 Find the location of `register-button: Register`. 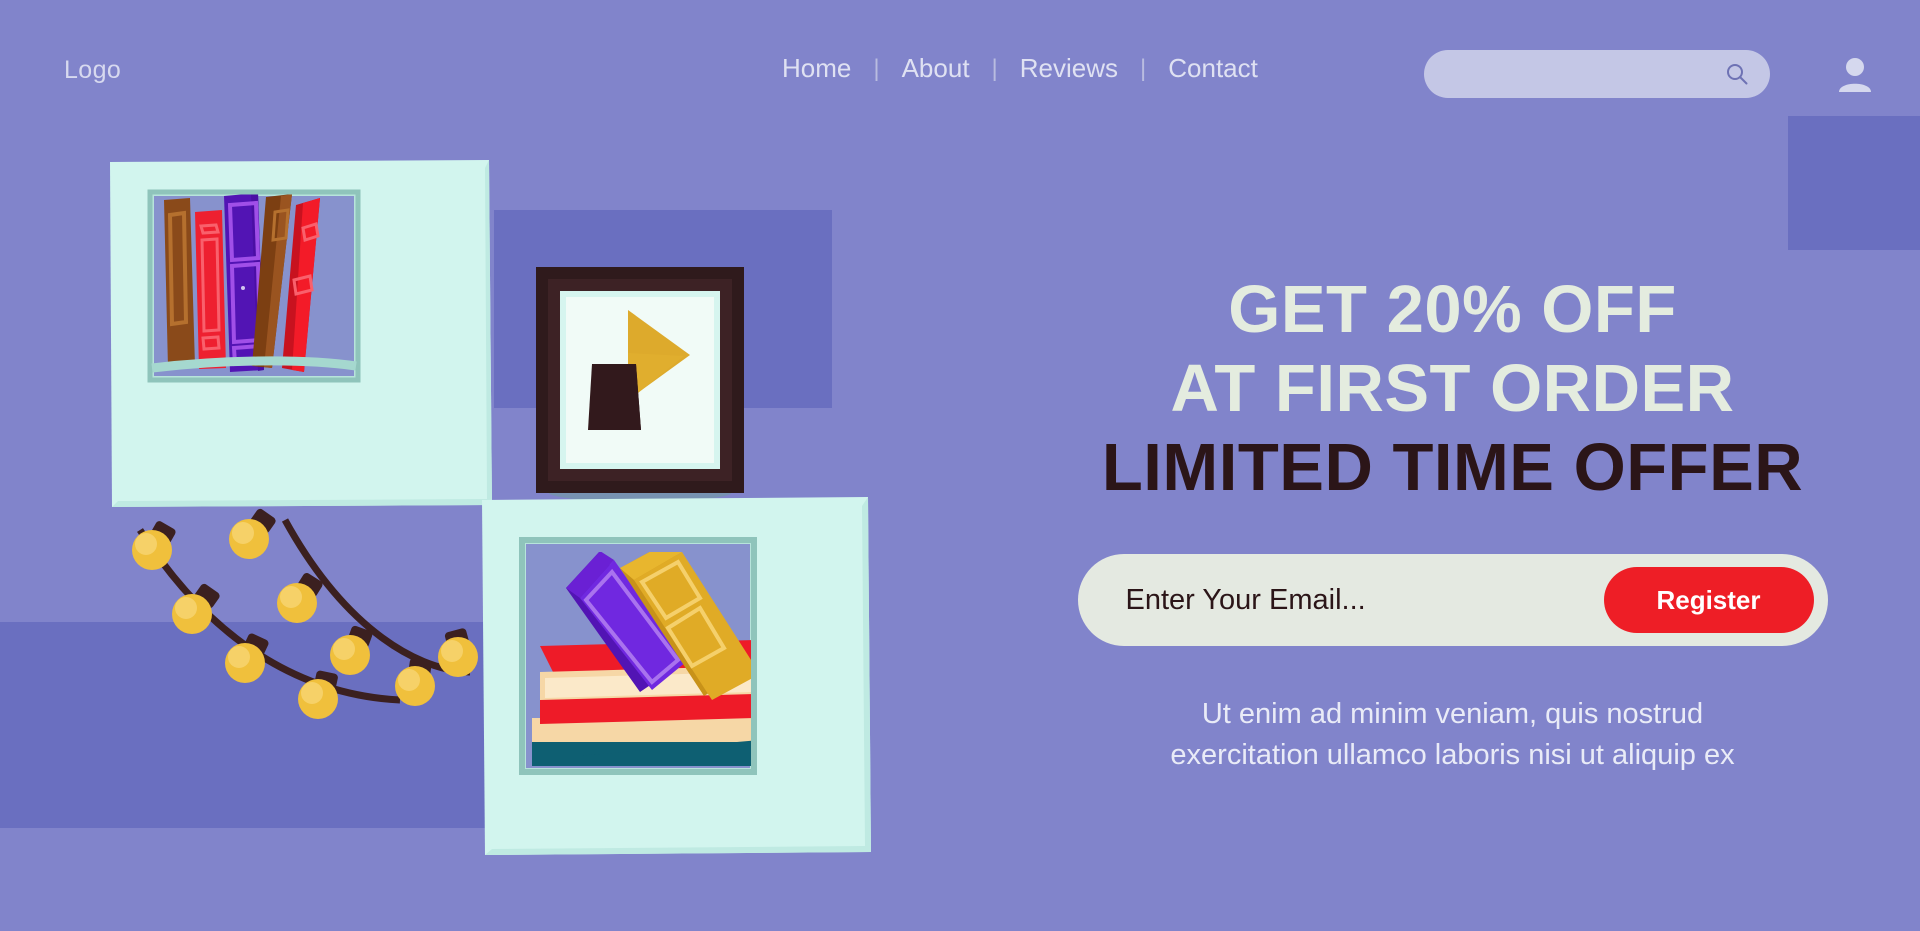

register-button: Register is located at coordinates (1708, 600).